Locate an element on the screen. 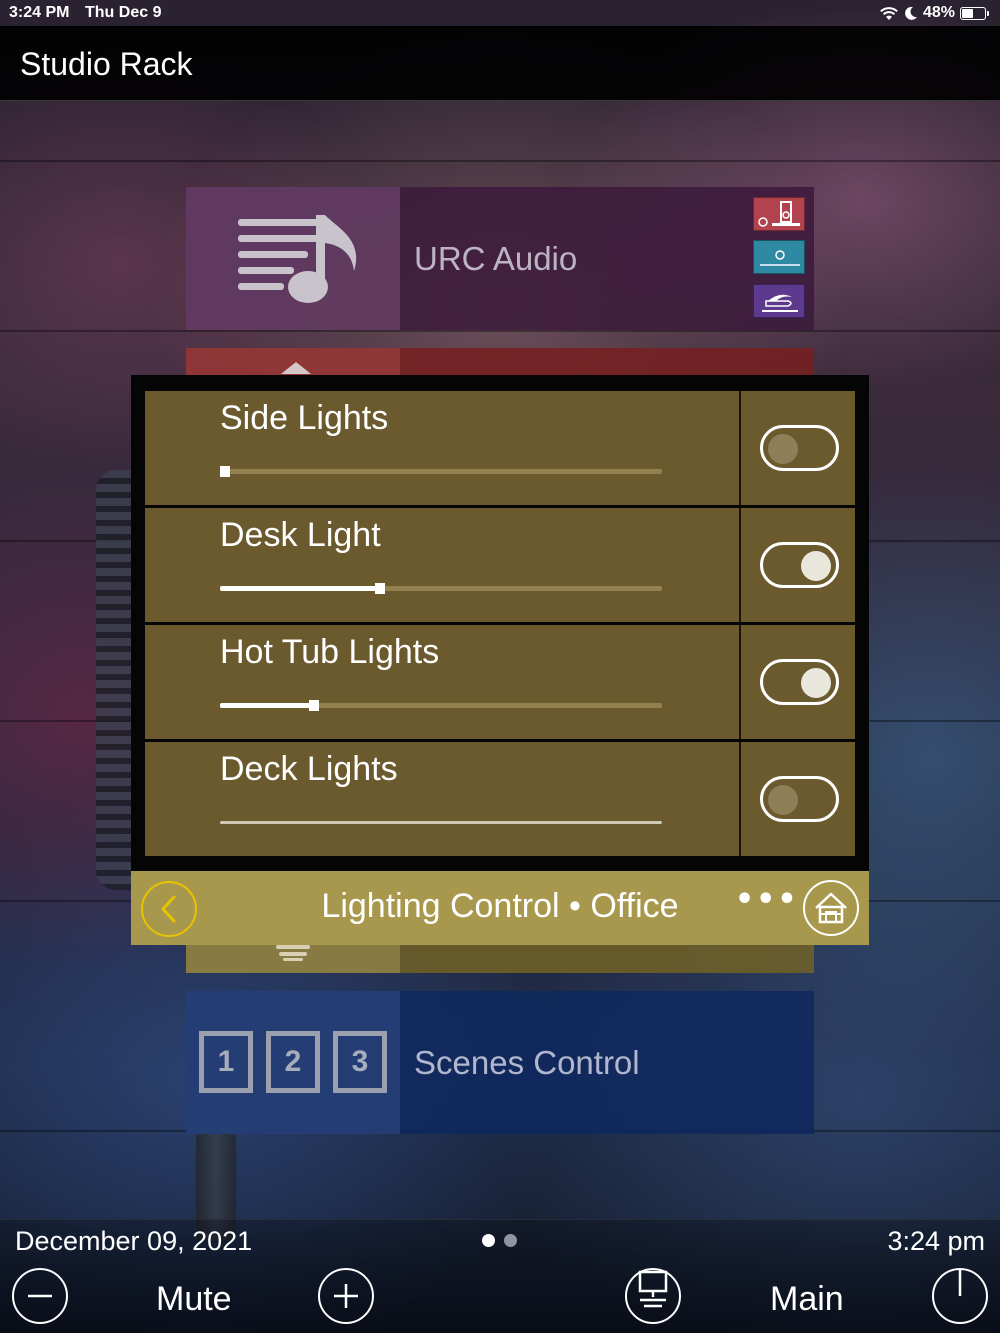  up-arrow-icon is located at coordinates (296, 368).